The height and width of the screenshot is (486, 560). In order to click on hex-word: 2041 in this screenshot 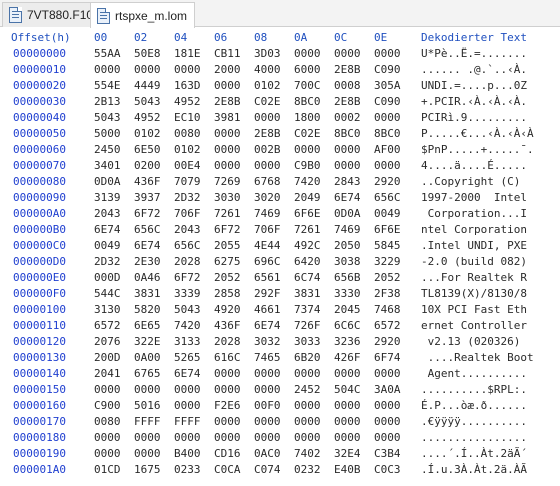, I will do `click(107, 373)`.